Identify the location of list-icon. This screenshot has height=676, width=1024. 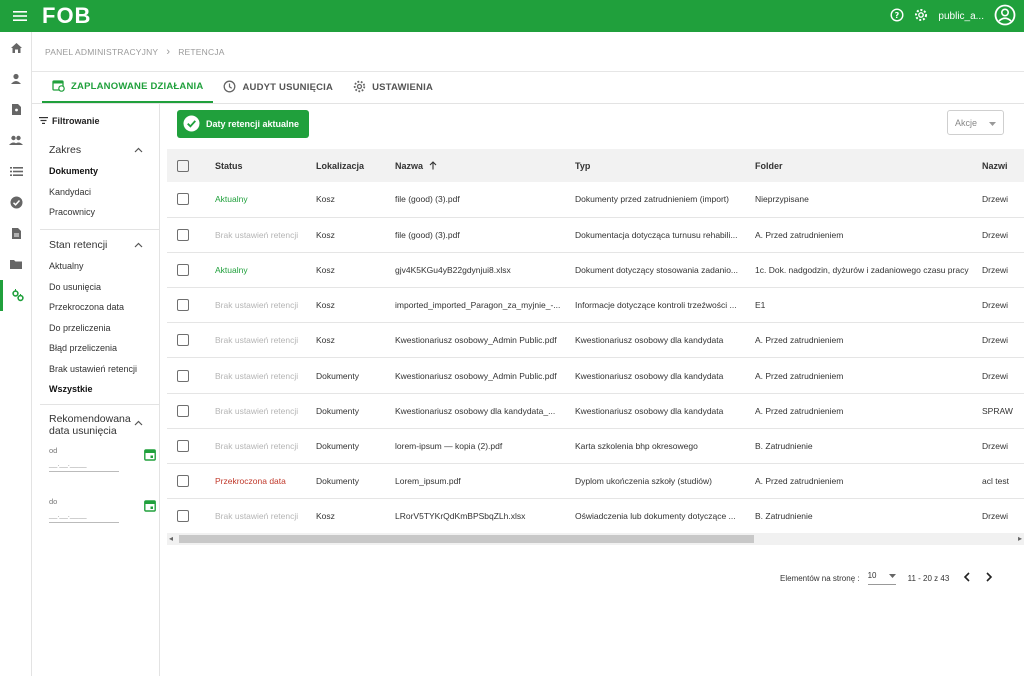
(16, 171).